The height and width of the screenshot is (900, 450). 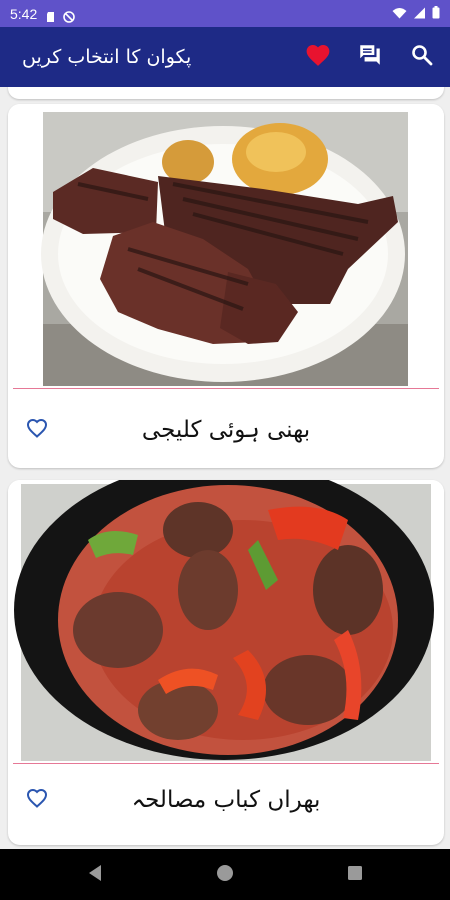 I want to click on card-footer: بھراں کباب مصالحہ, so click(x=226, y=800).